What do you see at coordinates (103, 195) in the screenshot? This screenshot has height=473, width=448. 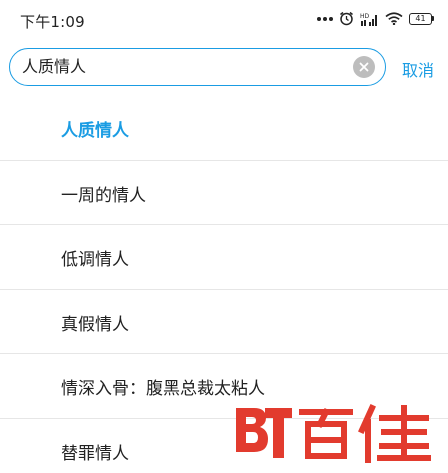 I see `suggestion-label: 一周的情人` at bounding box center [103, 195].